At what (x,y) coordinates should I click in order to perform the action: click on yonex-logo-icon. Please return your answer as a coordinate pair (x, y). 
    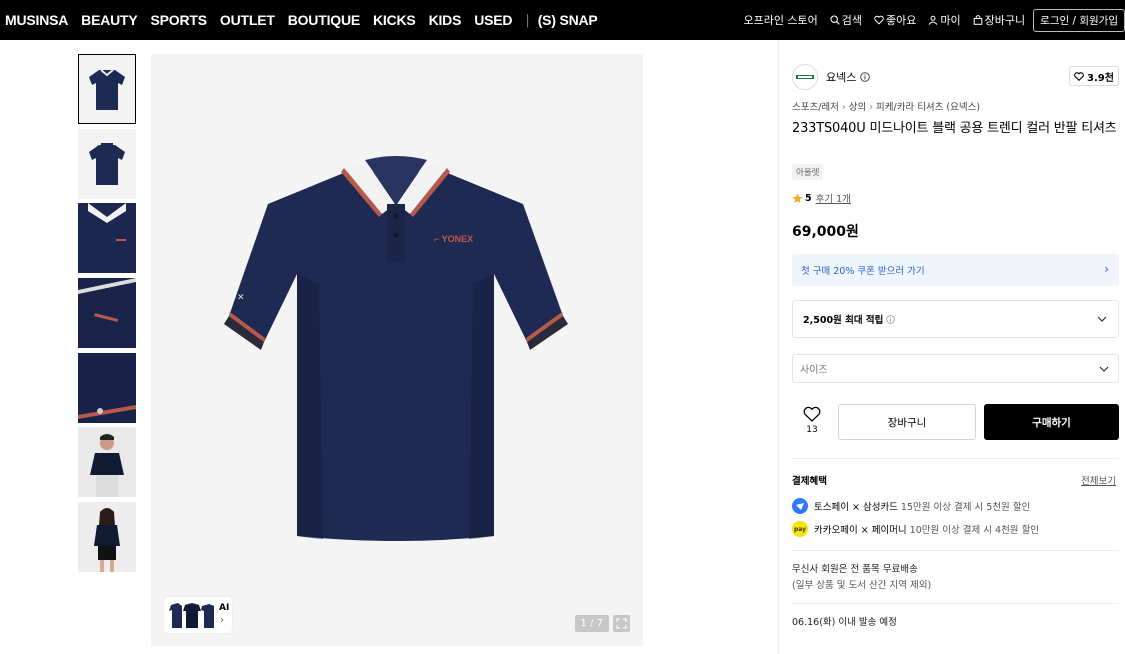
    Looking at the image, I should click on (805, 77).